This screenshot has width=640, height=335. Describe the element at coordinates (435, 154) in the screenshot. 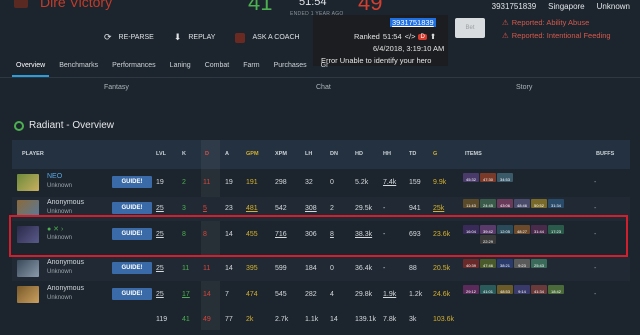

I see `col-gold: G` at that location.